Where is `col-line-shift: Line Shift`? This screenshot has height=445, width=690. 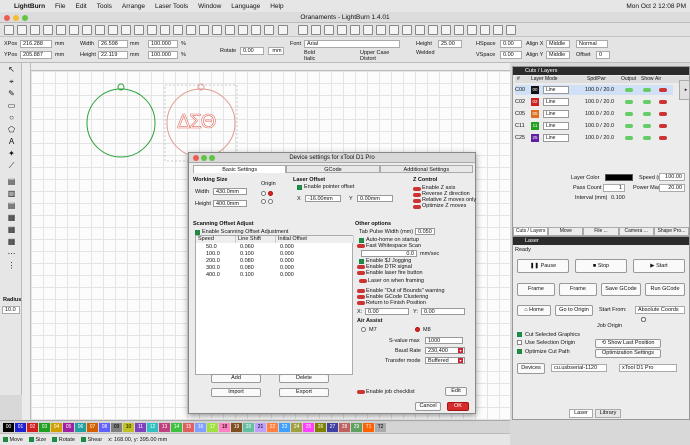
col-line-shift: Line Shift is located at coordinates (256, 239).